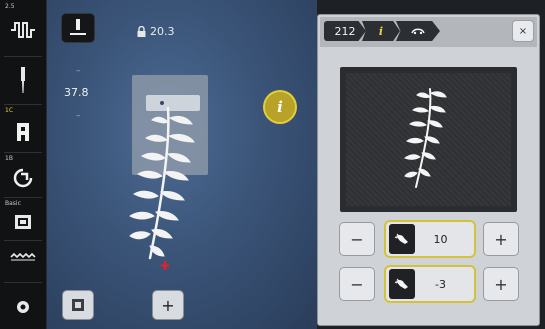 This screenshot has height=329, width=545. What do you see at coordinates (78, 116) in the screenshot?
I see `dash-bottom: –` at bounding box center [78, 116].